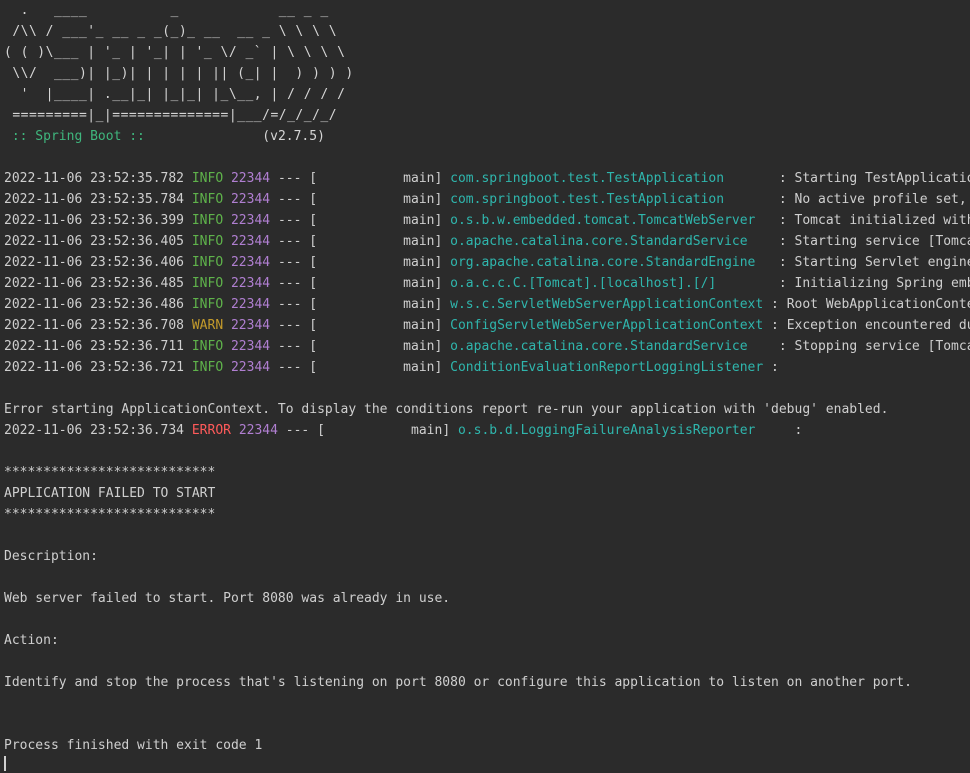  Describe the element at coordinates (610, 367) in the screenshot. I see `log-logger-link: ConditionEvaluationReportLoggingListener` at that location.